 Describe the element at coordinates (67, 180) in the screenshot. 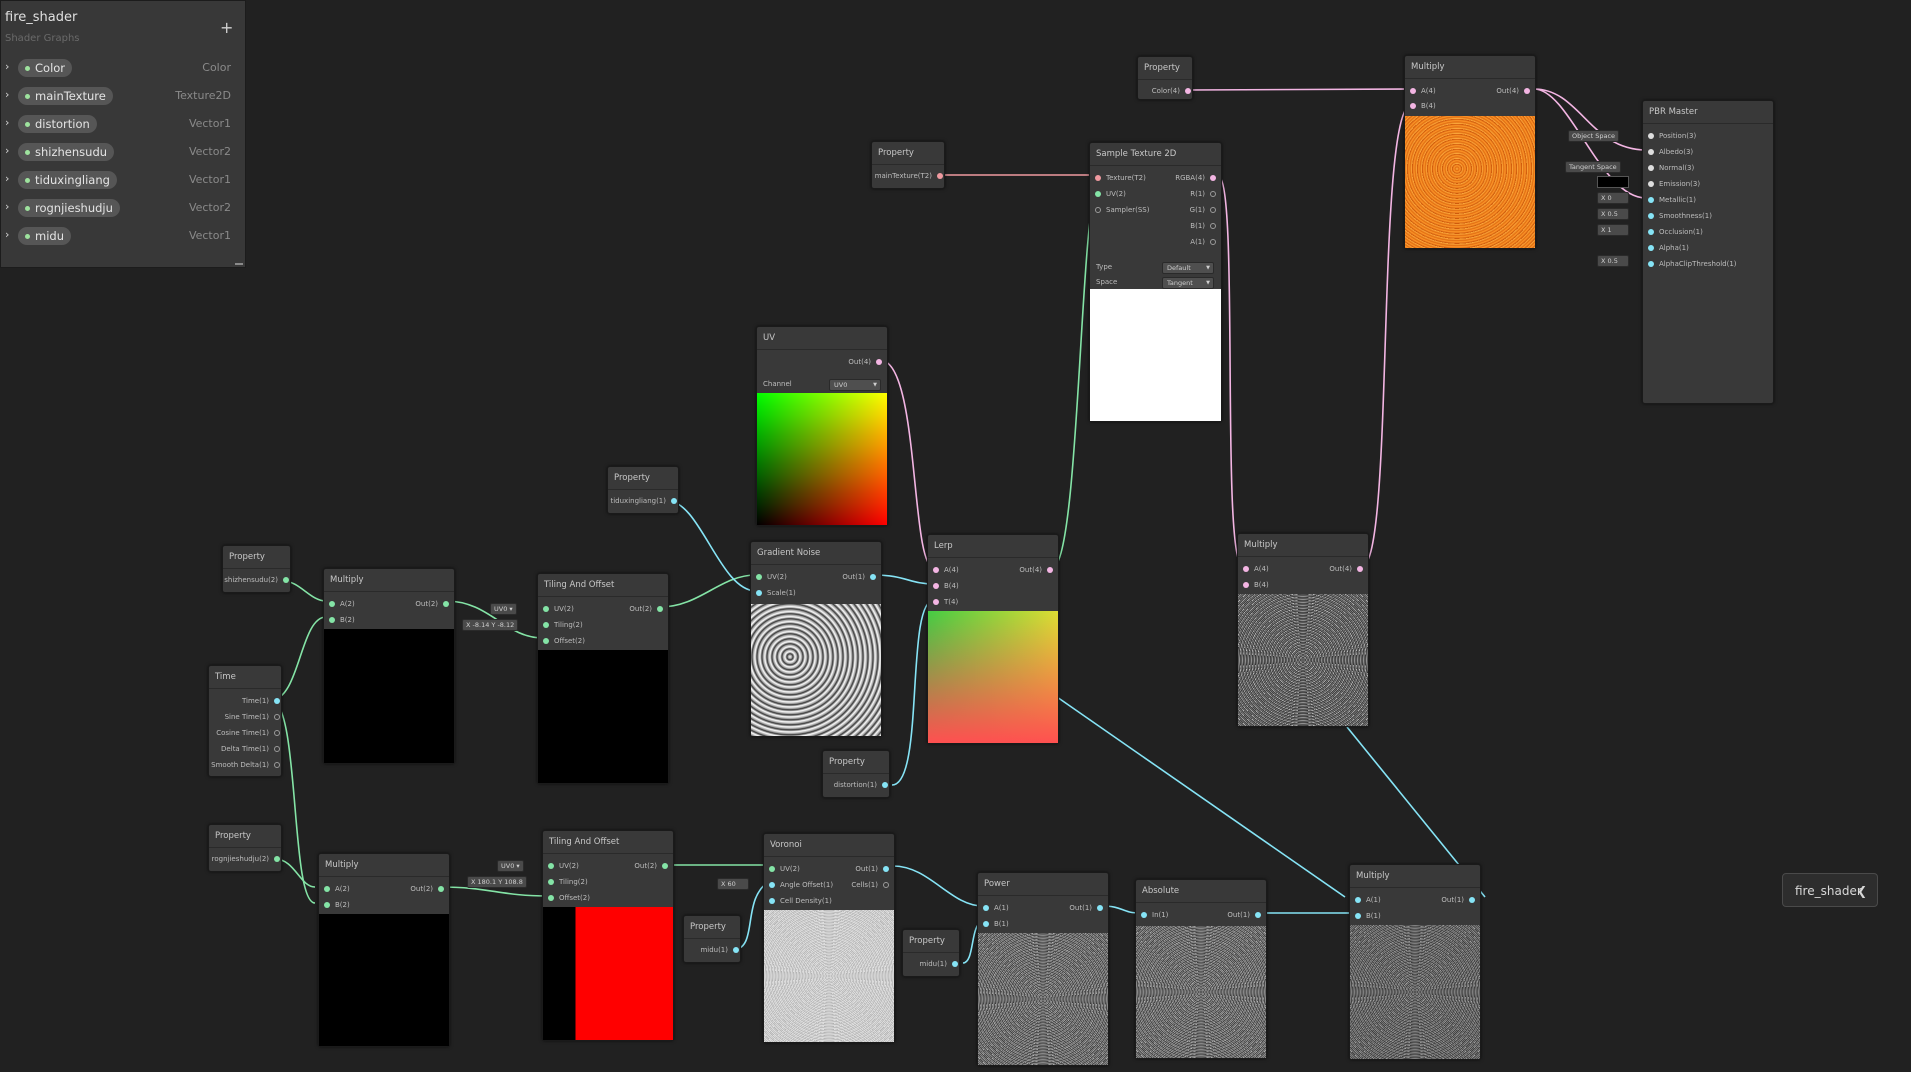

I see `property-pill: tiduxingliang` at that location.